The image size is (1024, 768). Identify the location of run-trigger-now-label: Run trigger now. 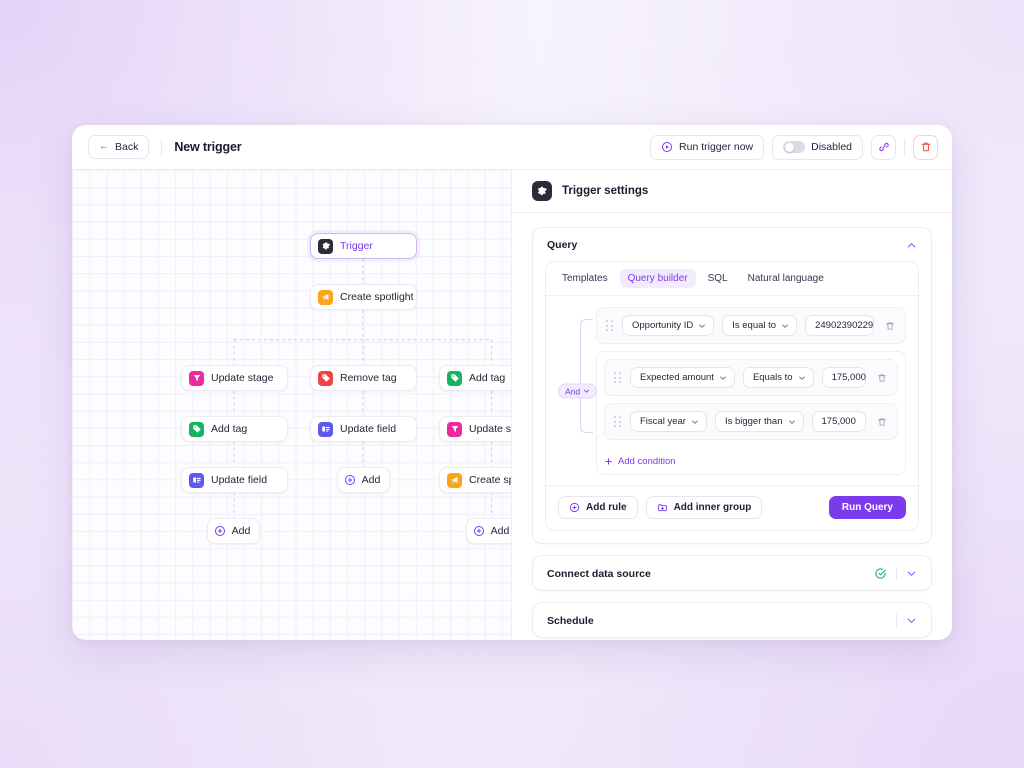
(716, 147).